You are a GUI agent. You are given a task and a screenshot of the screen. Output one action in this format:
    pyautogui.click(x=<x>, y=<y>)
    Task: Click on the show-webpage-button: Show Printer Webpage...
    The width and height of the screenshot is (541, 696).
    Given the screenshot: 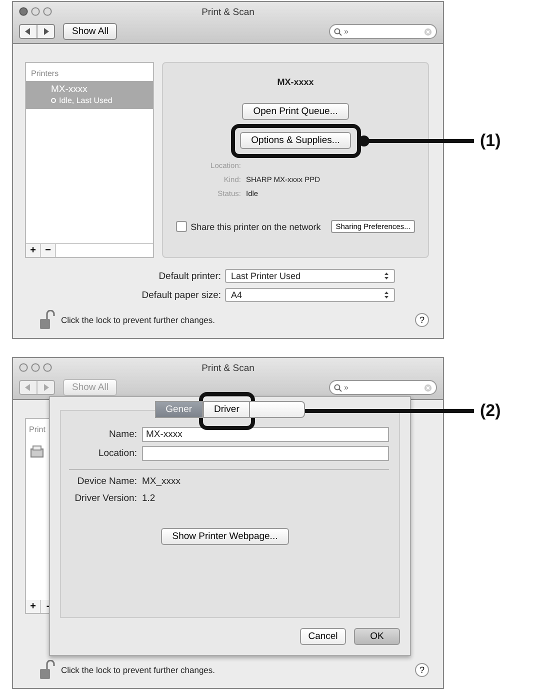 What is the action you would take?
    pyautogui.click(x=225, y=536)
    